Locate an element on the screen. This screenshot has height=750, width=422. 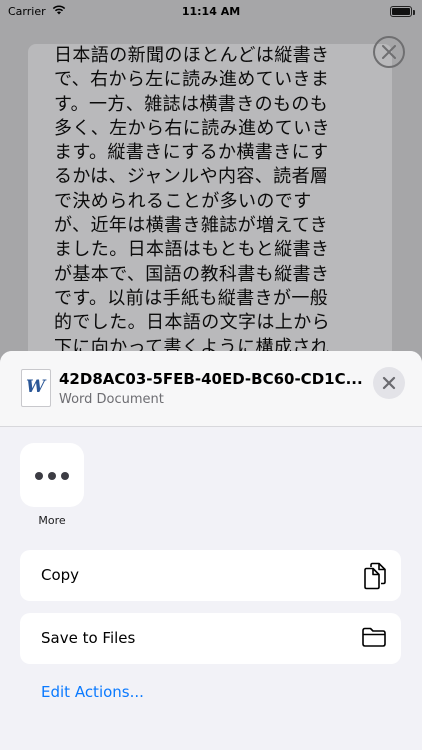
document-line: が、近年は横書き雑誌が増えてき is located at coordinates (191, 226).